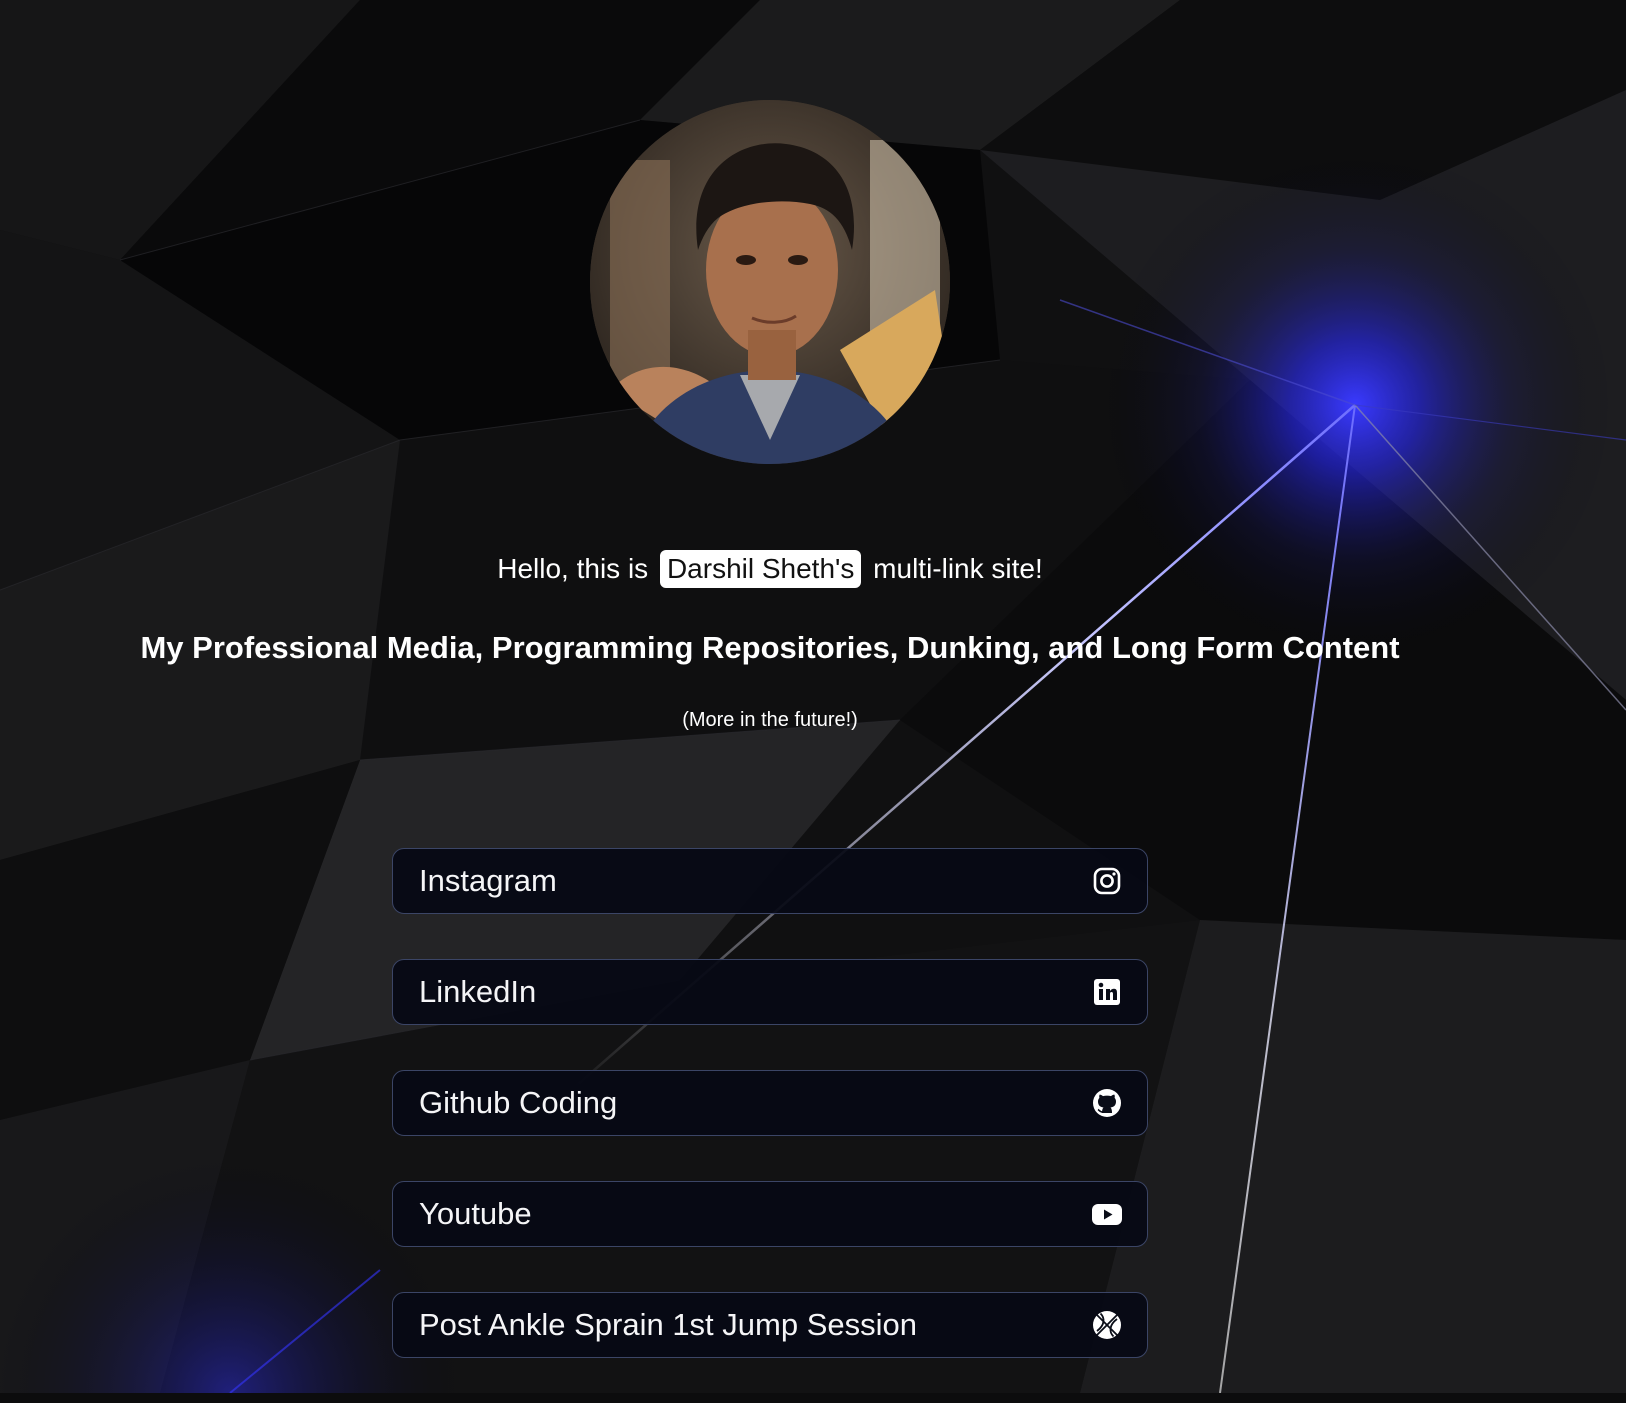  Describe the element at coordinates (478, 991) in the screenshot. I see `link-label: LinkedIn` at that location.